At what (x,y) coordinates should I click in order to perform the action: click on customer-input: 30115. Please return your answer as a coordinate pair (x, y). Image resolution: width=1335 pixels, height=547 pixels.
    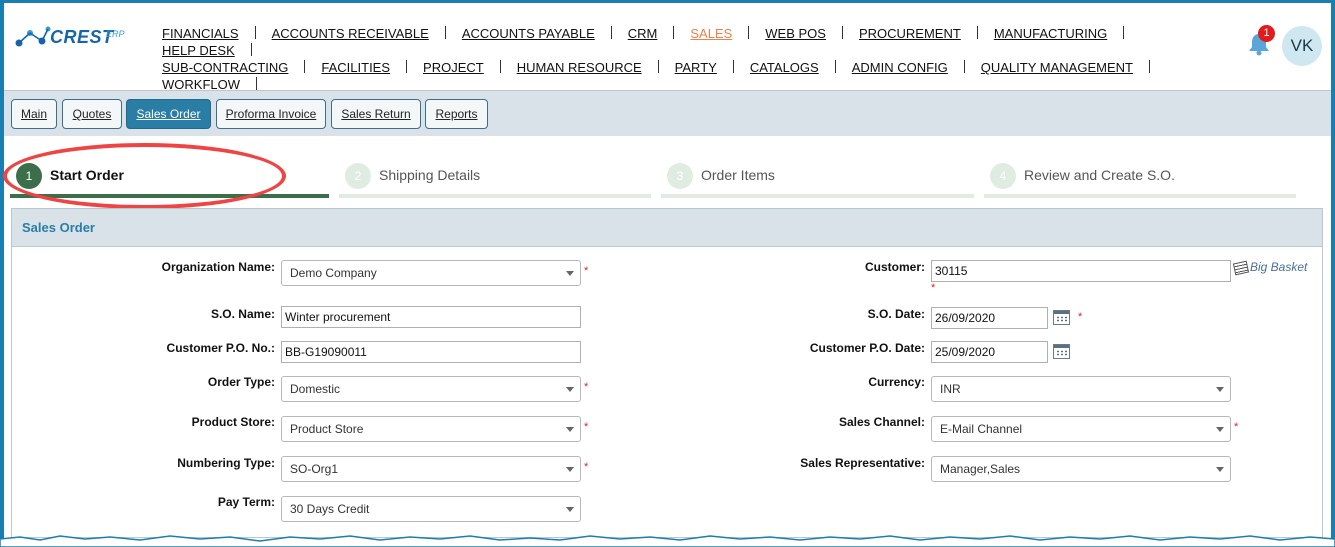
    Looking at the image, I should click on (1081, 271).